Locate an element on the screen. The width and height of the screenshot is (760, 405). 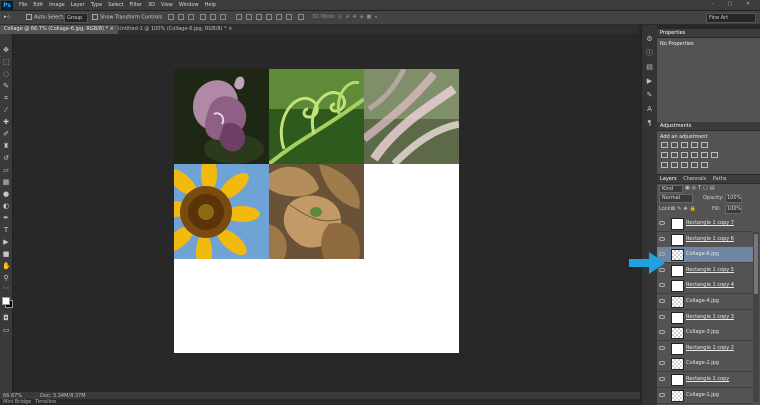
layer-name: Rectangle 1 copy is located at coordinates (707, 379).